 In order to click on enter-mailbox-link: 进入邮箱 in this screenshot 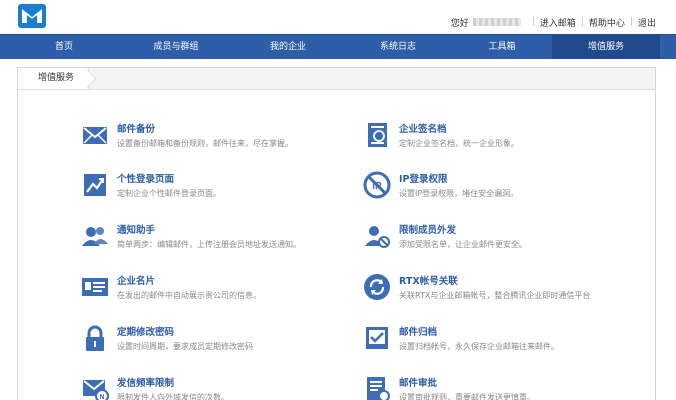, I will do `click(558, 22)`.